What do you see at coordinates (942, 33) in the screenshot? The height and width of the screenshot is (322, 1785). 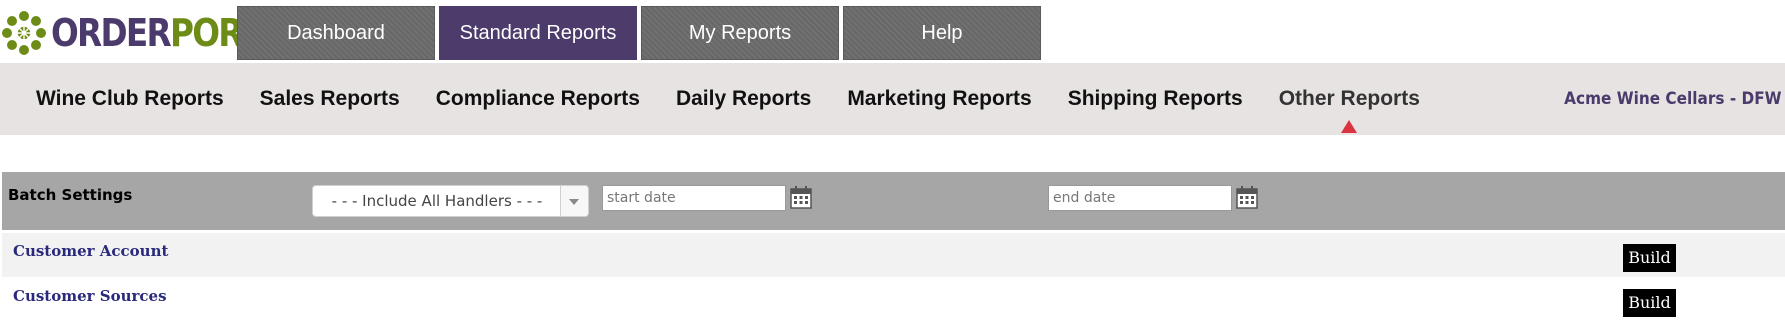 I see `tab-help: Help` at bounding box center [942, 33].